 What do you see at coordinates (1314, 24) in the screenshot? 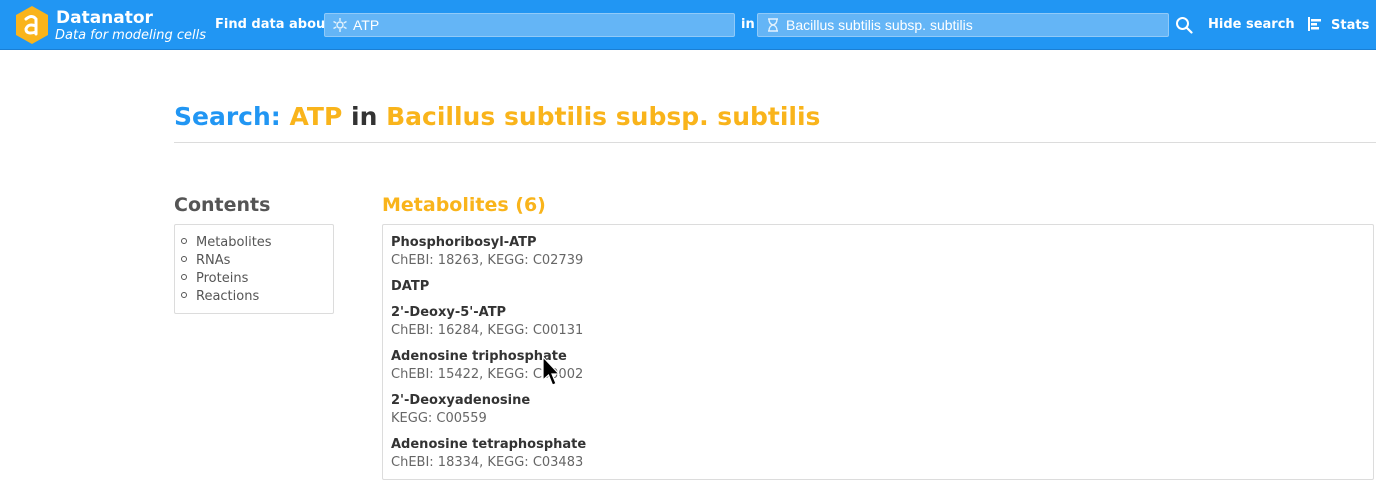
I see `bar-chart-icon` at bounding box center [1314, 24].